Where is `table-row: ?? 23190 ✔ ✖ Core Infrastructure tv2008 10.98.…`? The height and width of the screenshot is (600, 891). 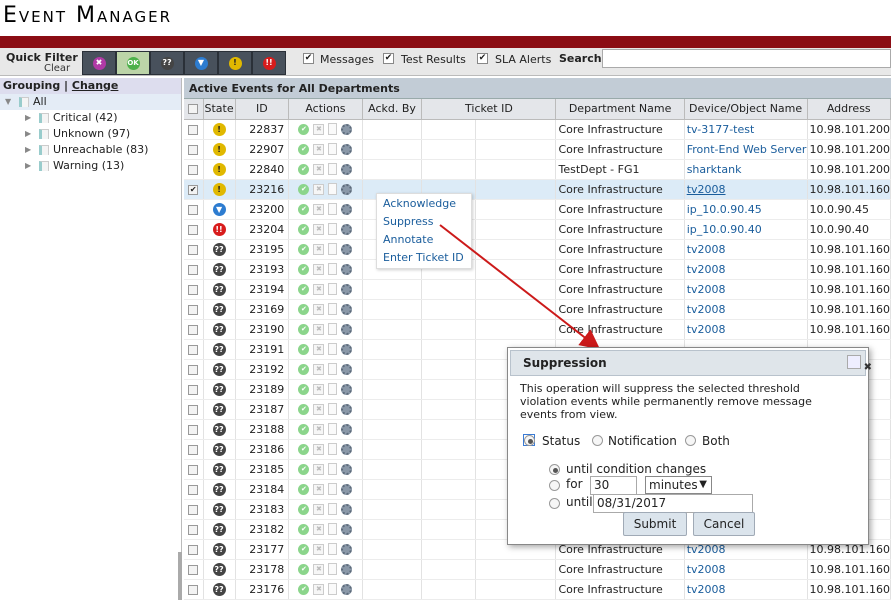
table-row: ?? 23190 ✔ ✖ Core Infrastructure tv2008 10.98.… is located at coordinates (537, 329).